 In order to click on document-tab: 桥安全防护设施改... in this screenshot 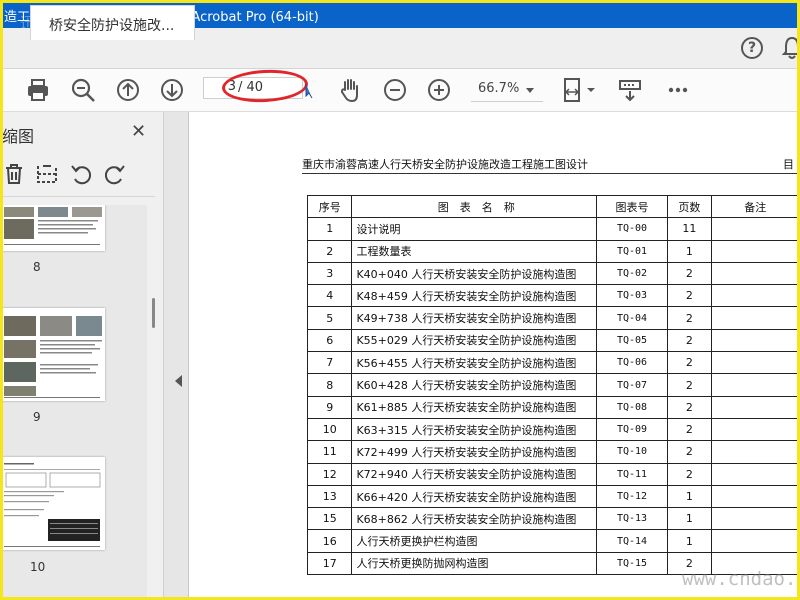, I will do `click(112, 22)`.